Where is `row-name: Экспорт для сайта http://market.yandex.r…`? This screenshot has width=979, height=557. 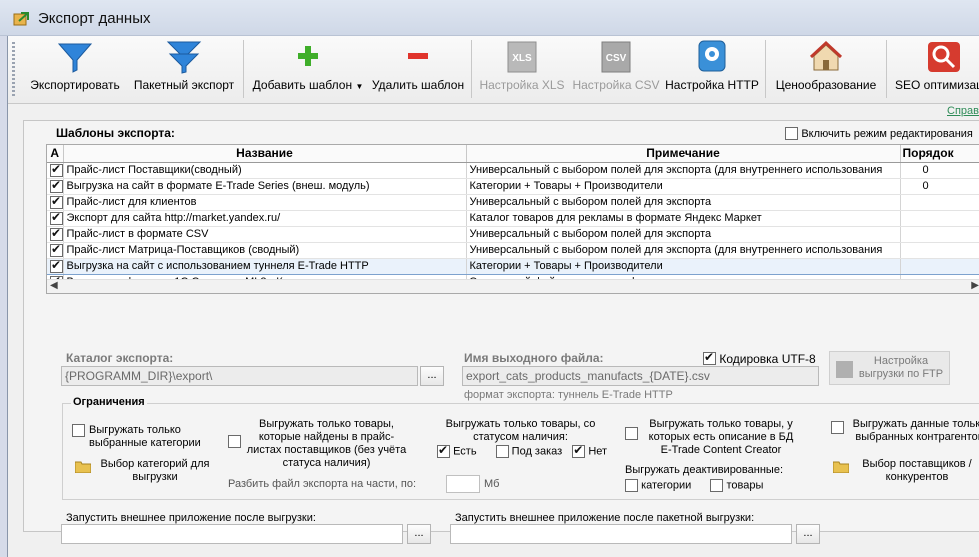 row-name: Экспорт для сайта http://market.yandex.r… is located at coordinates (265, 218).